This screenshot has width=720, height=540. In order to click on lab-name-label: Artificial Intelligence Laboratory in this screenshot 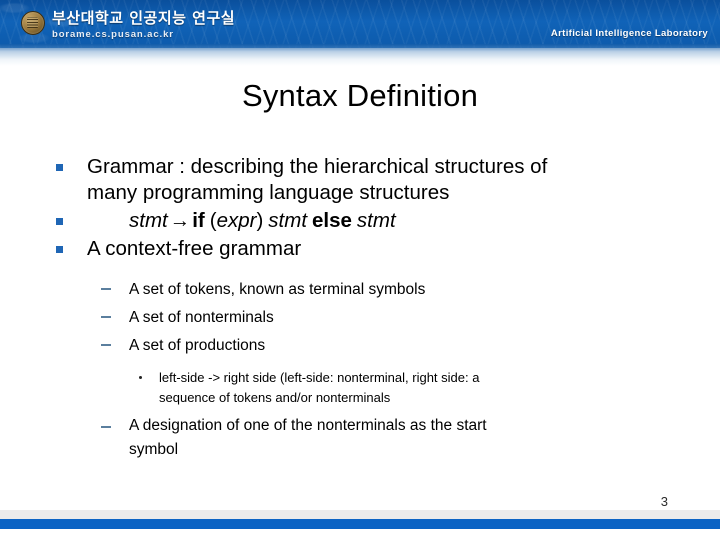, I will do `click(629, 33)`.